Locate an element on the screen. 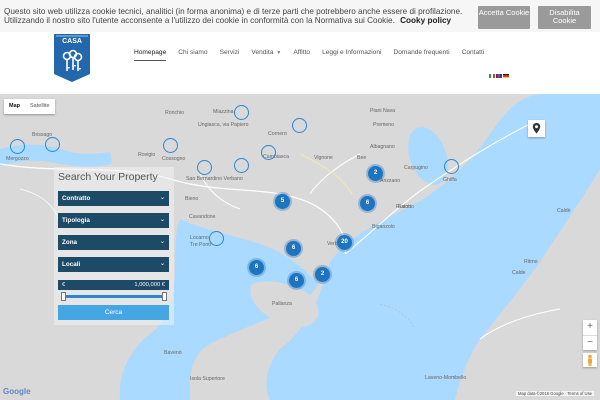 The width and height of the screenshot is (600, 400). map-type-satellite: Satellite is located at coordinates (40, 106).